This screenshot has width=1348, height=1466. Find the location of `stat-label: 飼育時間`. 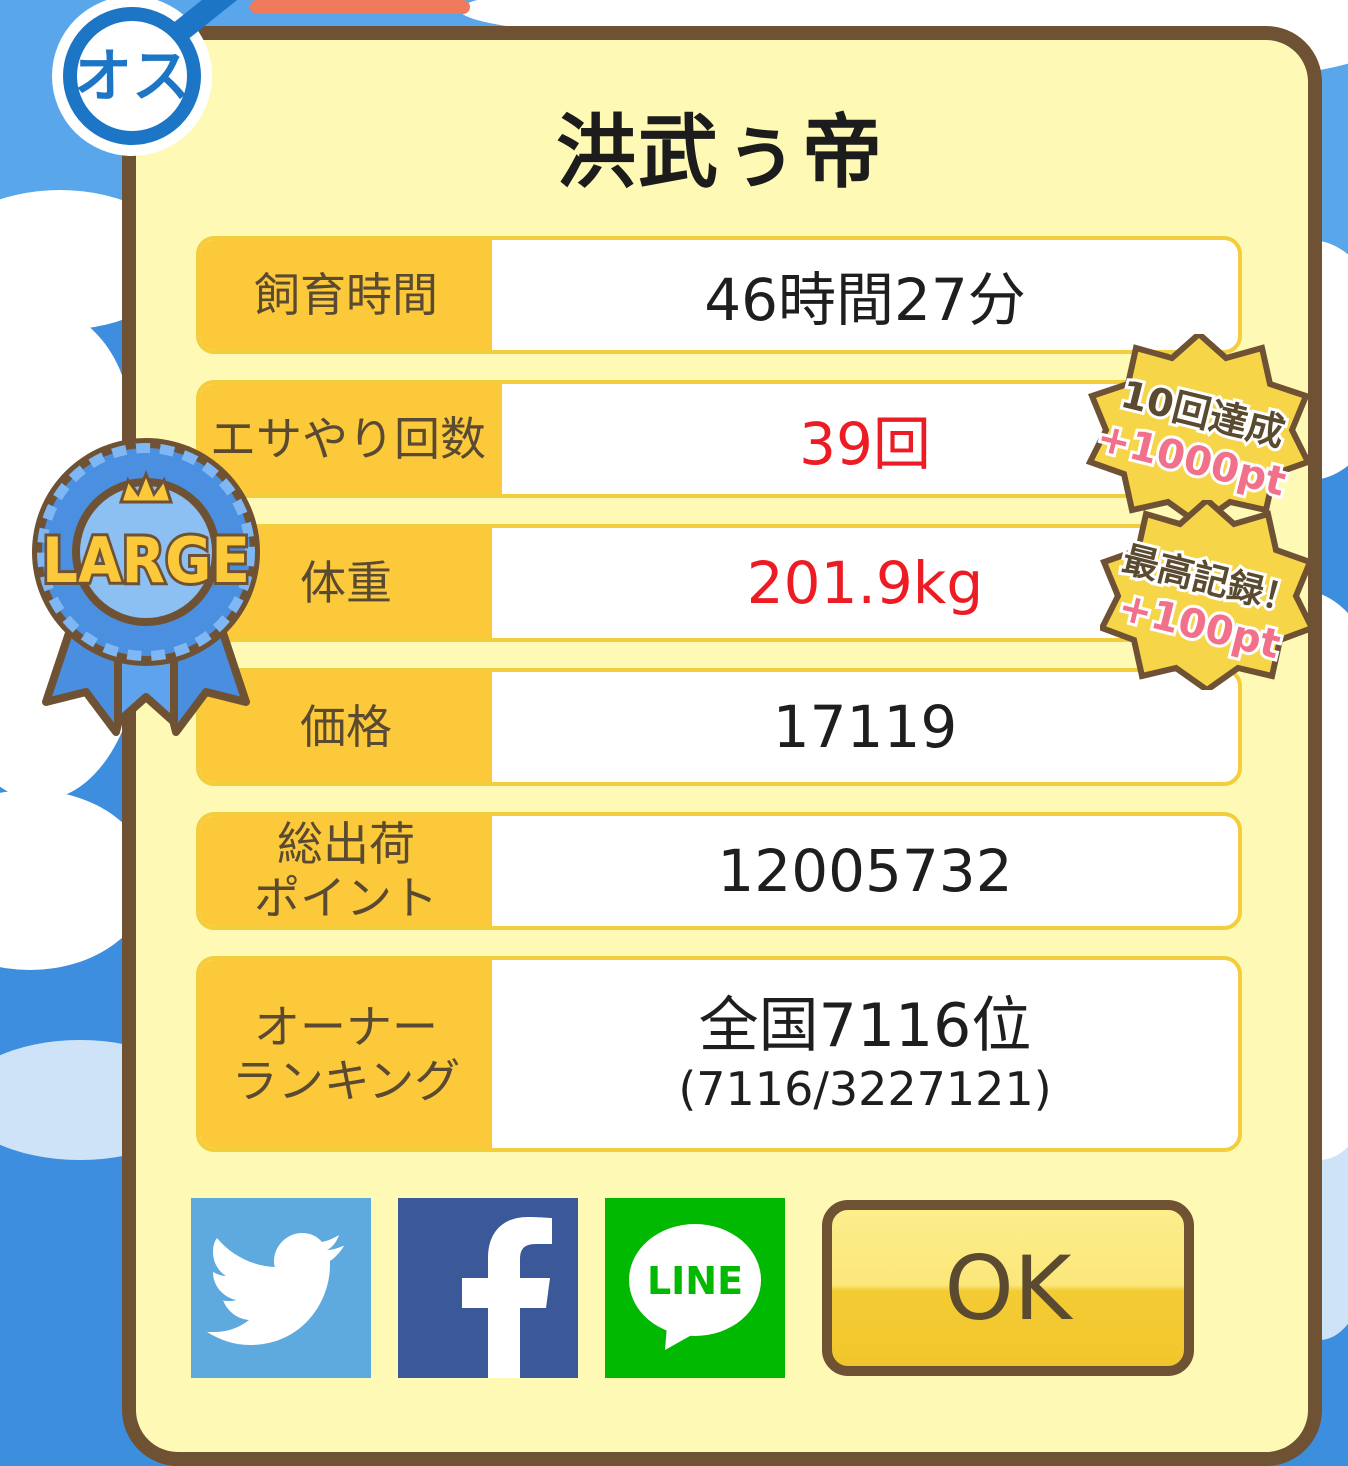

stat-label: 飼育時間 is located at coordinates (346, 295).